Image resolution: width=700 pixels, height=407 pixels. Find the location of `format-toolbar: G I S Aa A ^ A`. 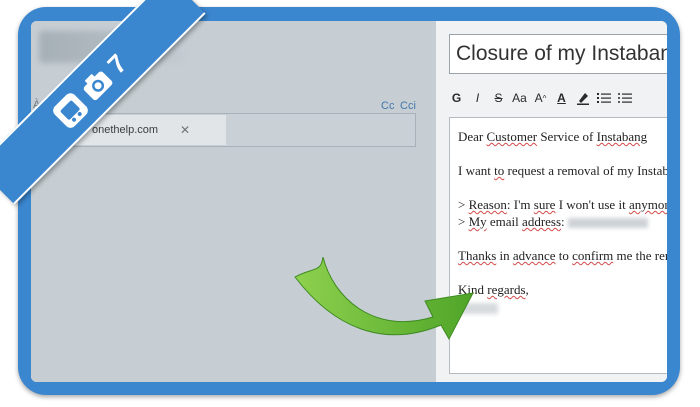

format-toolbar: G I S Aa A ^ A is located at coordinates (540, 98).